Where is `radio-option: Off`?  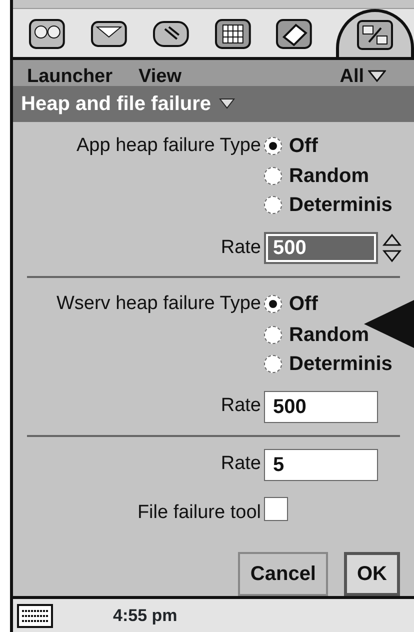
radio-option: Off is located at coordinates (339, 145).